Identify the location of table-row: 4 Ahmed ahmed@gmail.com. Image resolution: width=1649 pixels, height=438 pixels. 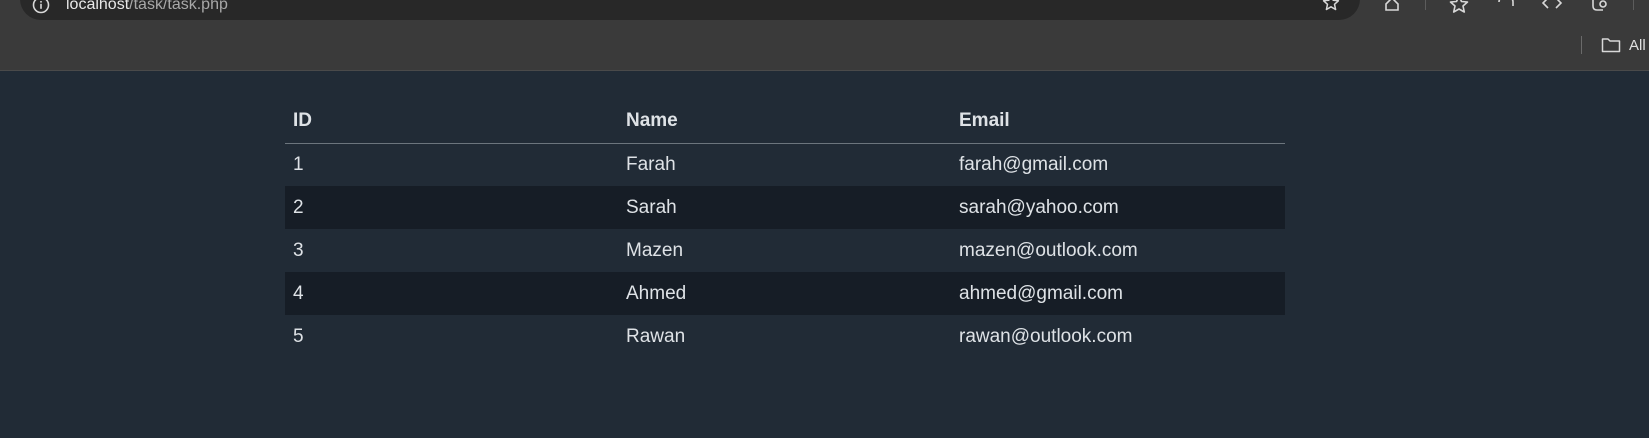
(785, 293).